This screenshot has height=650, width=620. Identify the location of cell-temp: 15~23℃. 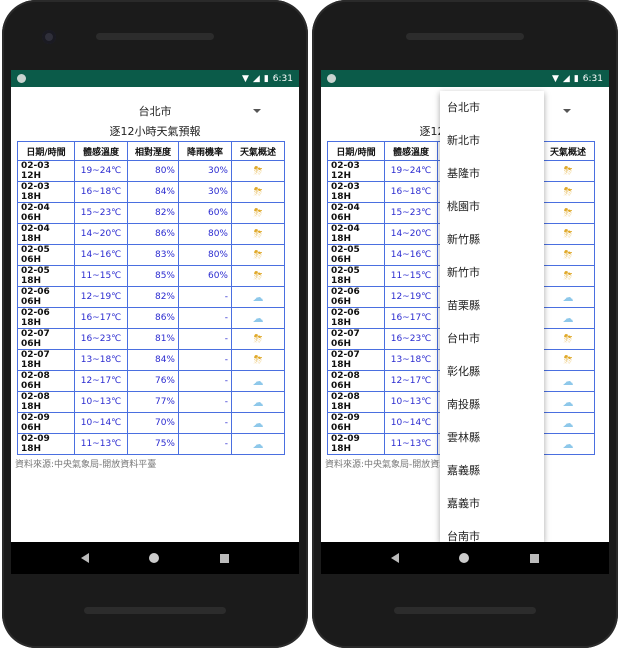
(411, 213).